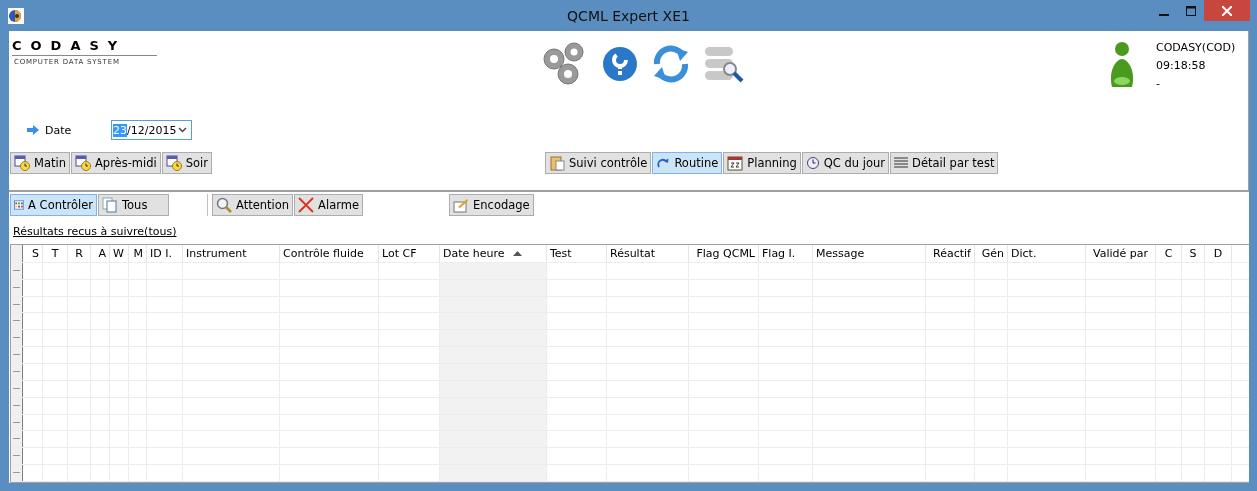 Image resolution: width=1257 pixels, height=491 pixels. Describe the element at coordinates (648, 253) in the screenshot. I see `column-header: Résultat` at that location.